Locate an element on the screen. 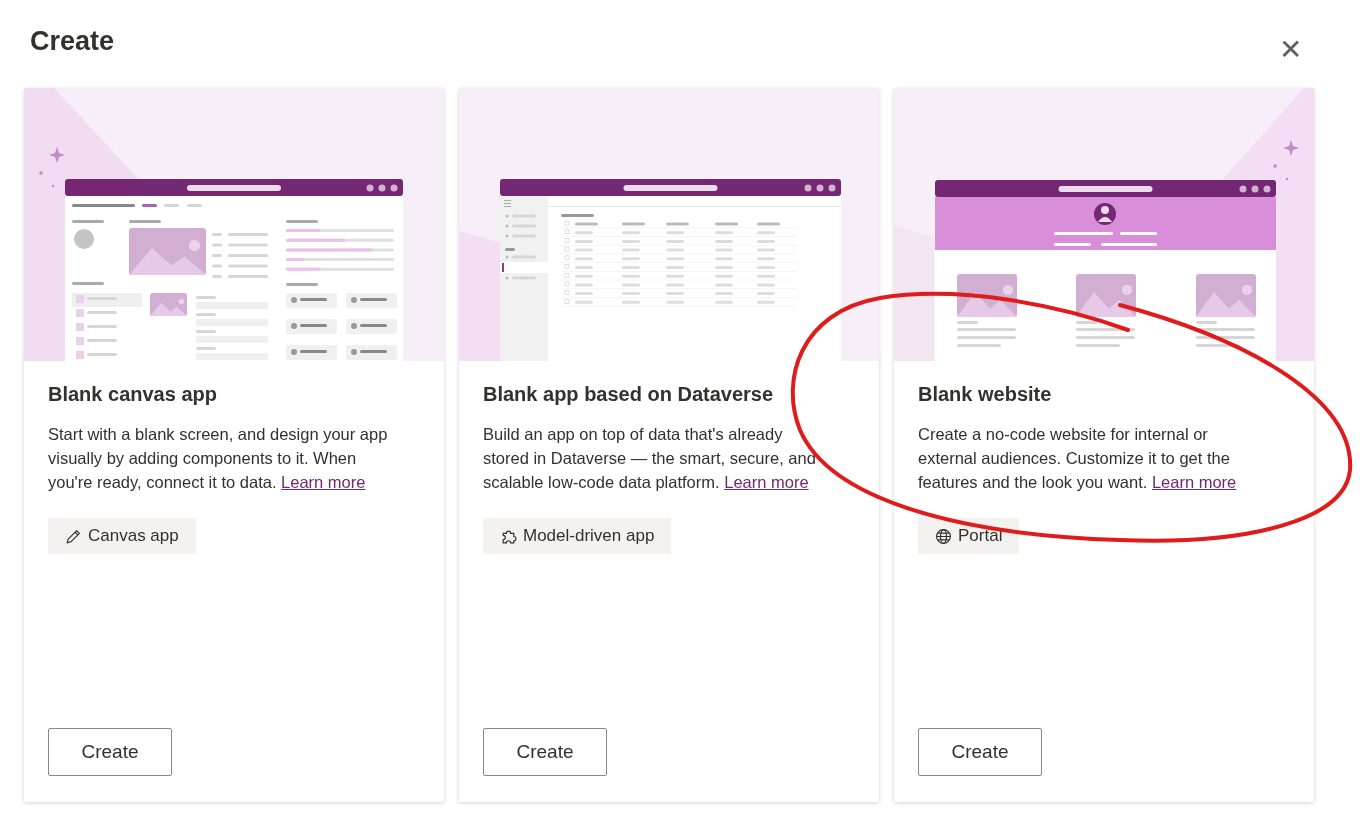 This screenshot has width=1360, height=820. card-title: Blank canvas app is located at coordinates (133, 394).